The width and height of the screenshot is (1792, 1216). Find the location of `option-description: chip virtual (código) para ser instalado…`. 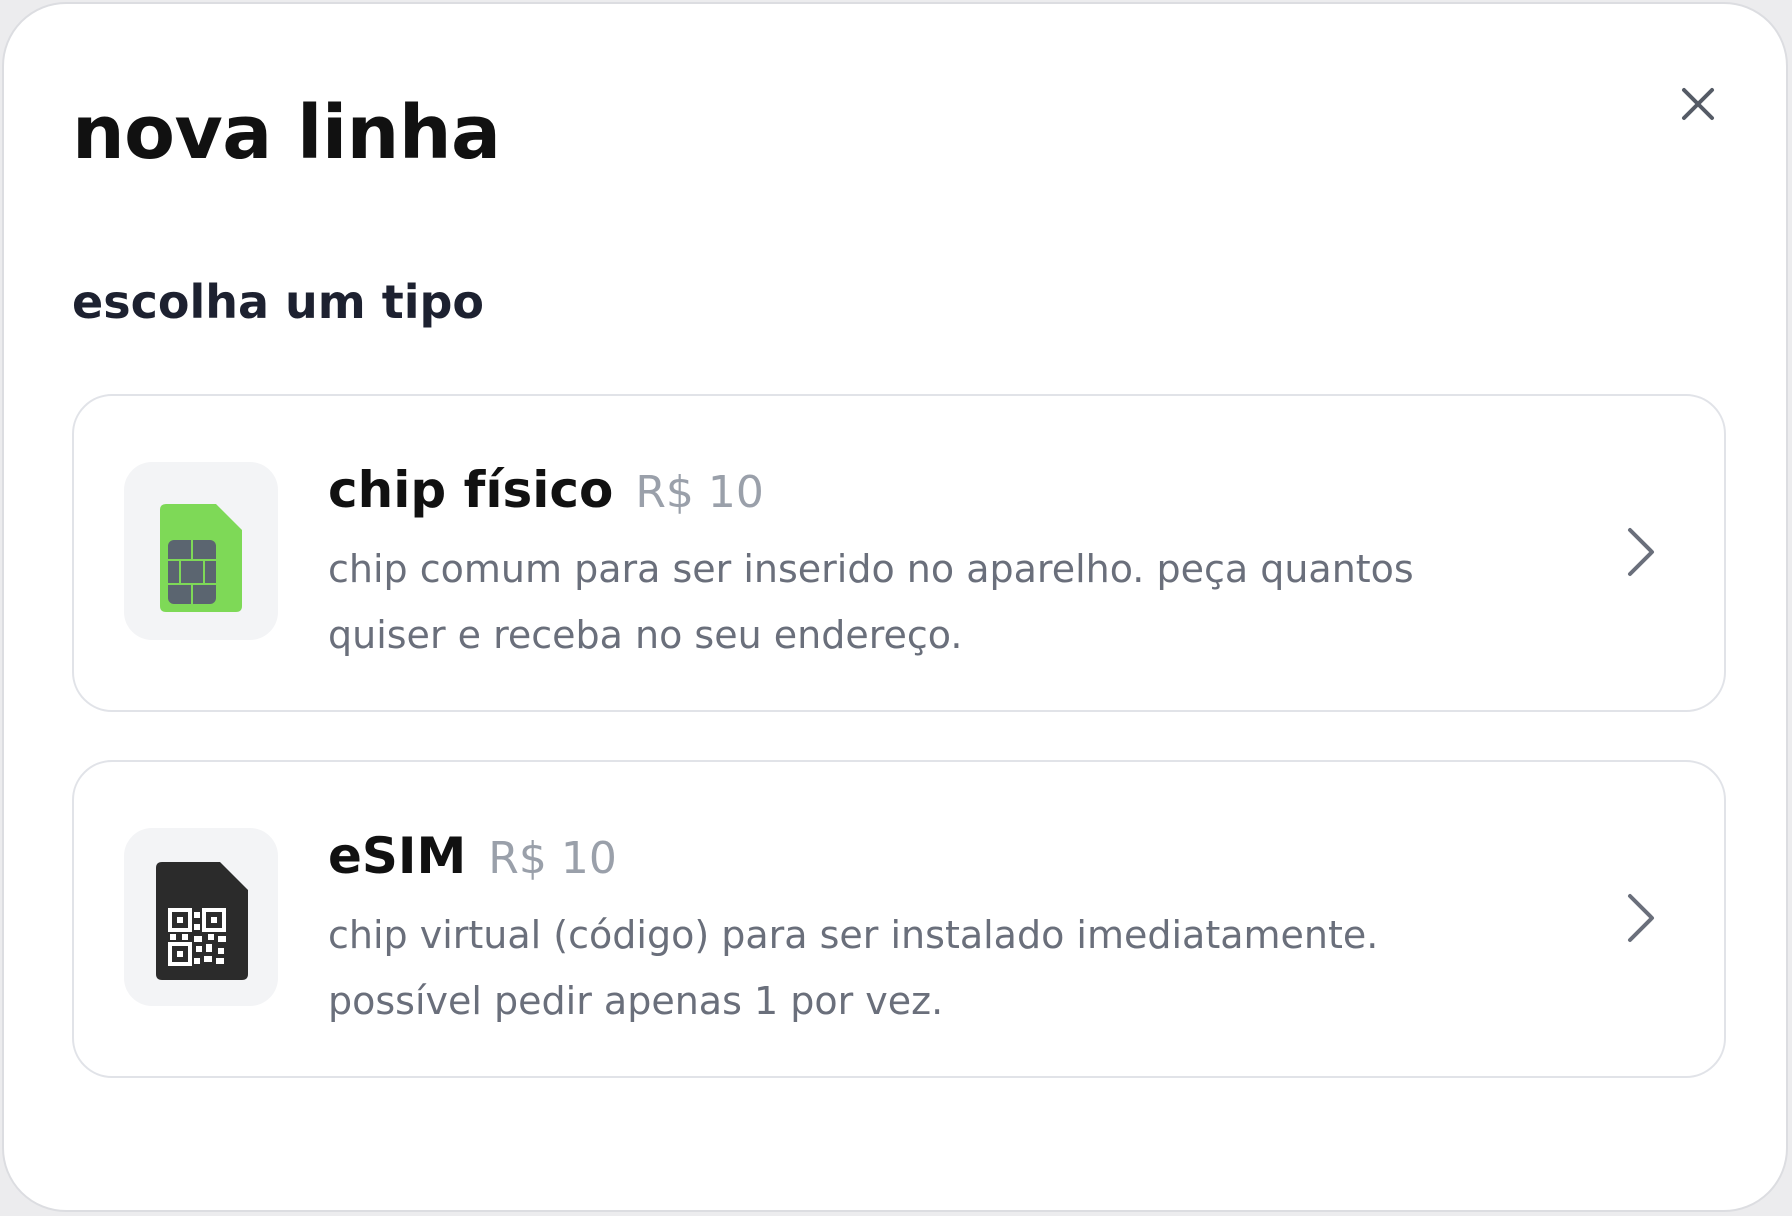

option-description: chip virtual (código) para ser instalado… is located at coordinates (853, 968).